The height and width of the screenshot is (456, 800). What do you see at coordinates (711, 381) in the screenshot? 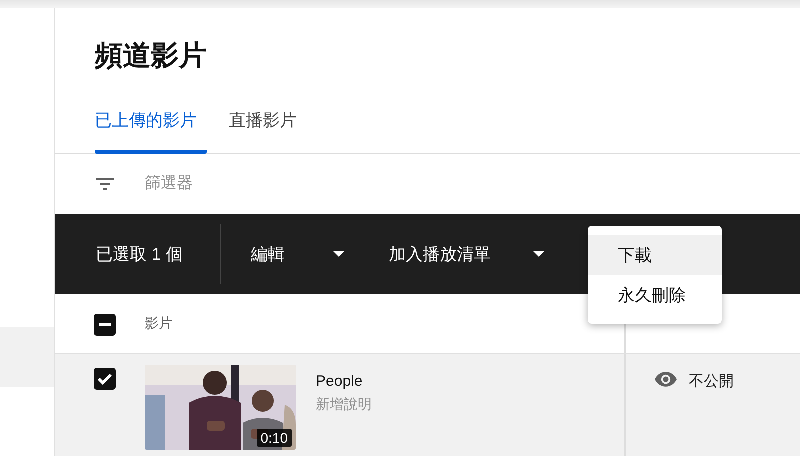
I see `visibility-label: 不公開` at bounding box center [711, 381].